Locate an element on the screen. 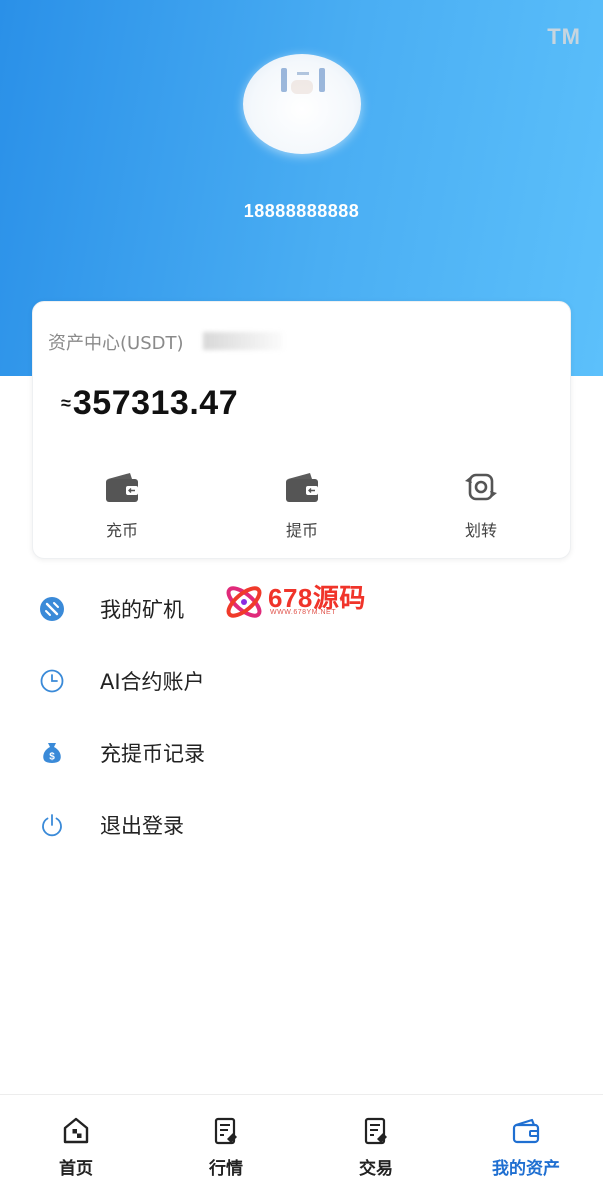 The height and width of the screenshot is (1200, 603). approx-symbol: ≈ is located at coordinates (66, 403).